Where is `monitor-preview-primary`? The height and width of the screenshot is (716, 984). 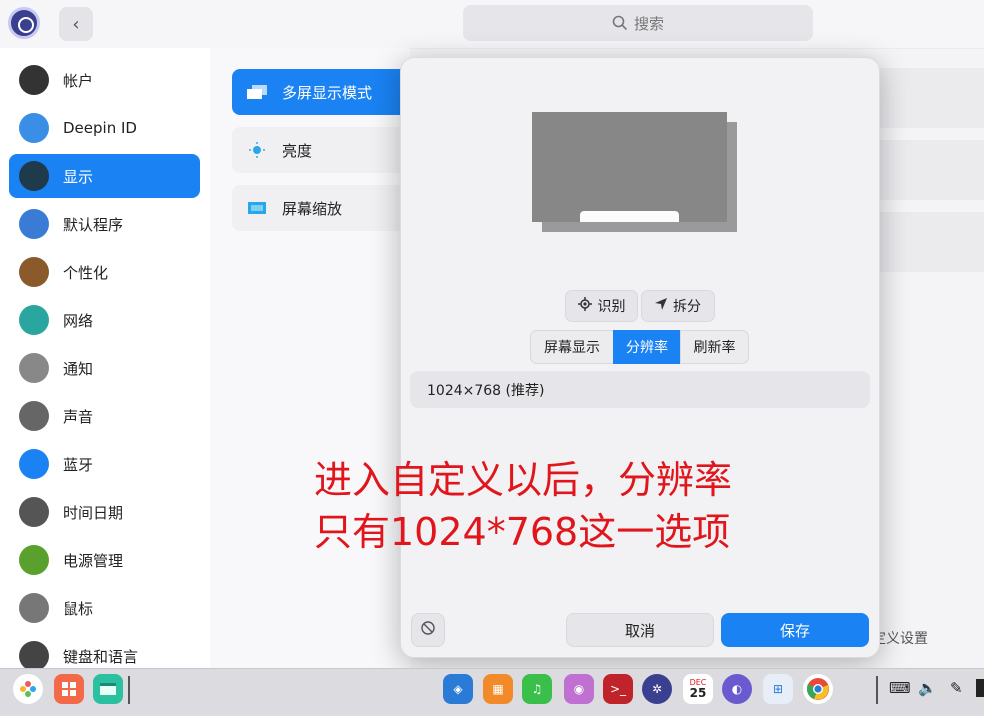
monitor-preview-primary is located at coordinates (629, 167).